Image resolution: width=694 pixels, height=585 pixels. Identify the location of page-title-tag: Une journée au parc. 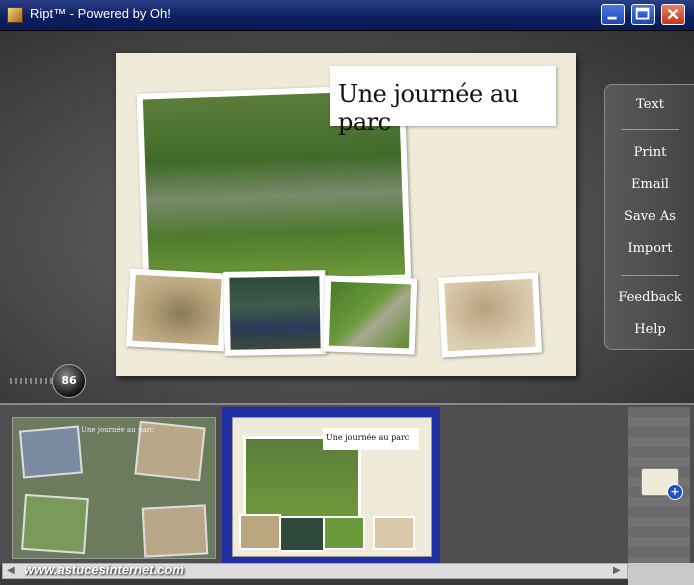
(443, 101).